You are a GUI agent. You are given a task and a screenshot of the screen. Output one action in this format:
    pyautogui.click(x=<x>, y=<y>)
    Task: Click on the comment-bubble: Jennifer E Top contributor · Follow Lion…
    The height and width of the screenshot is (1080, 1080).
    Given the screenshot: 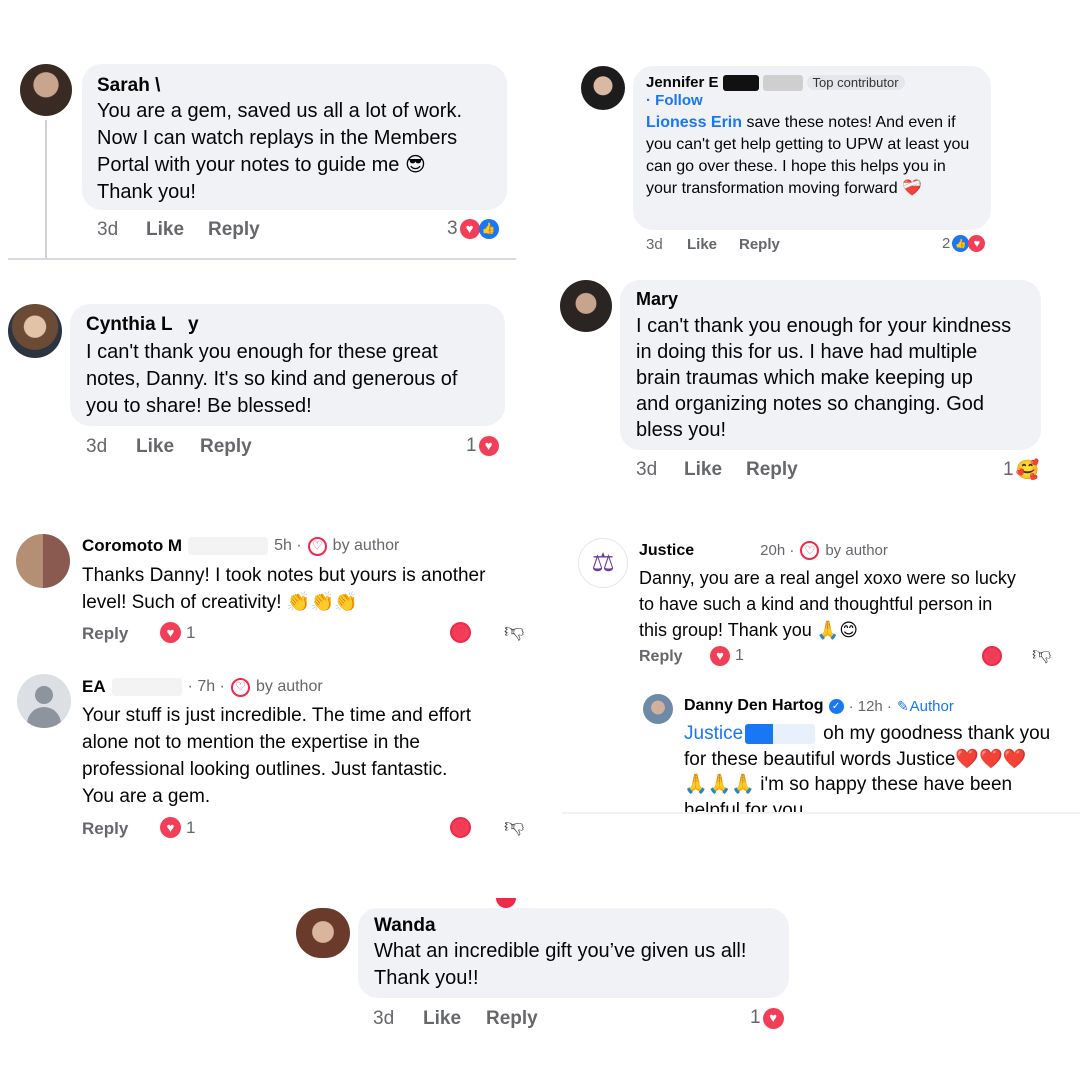 What is the action you would take?
    pyautogui.click(x=812, y=148)
    